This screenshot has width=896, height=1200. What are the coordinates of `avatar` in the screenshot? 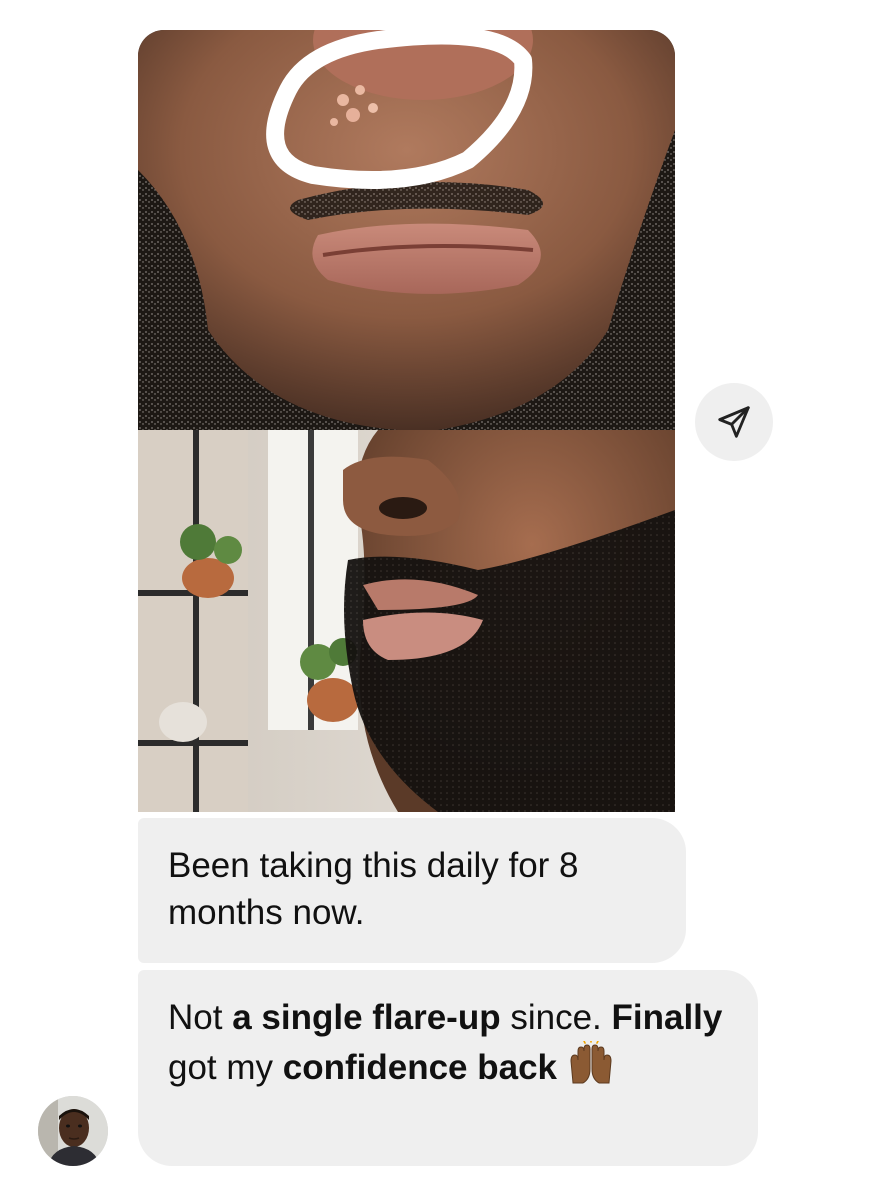 It's located at (73, 1131).